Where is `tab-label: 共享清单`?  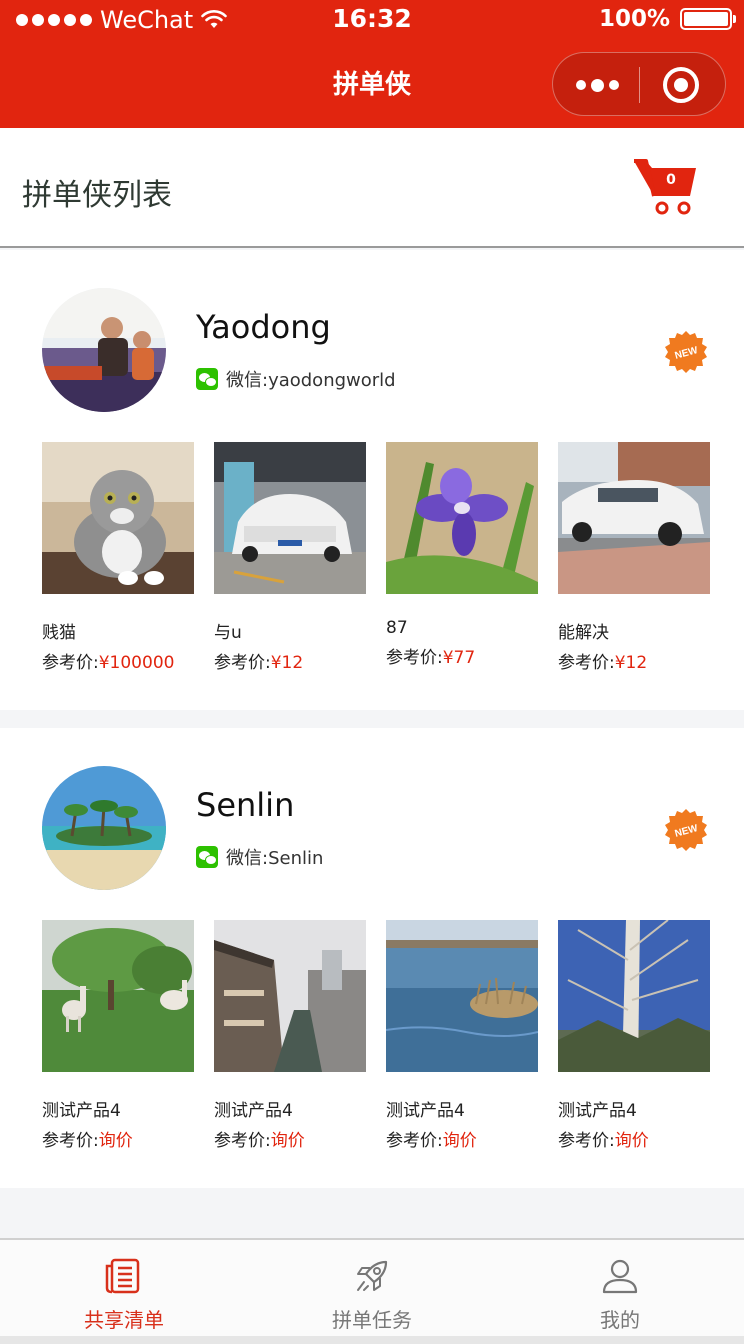 tab-label: 共享清单 is located at coordinates (124, 1320).